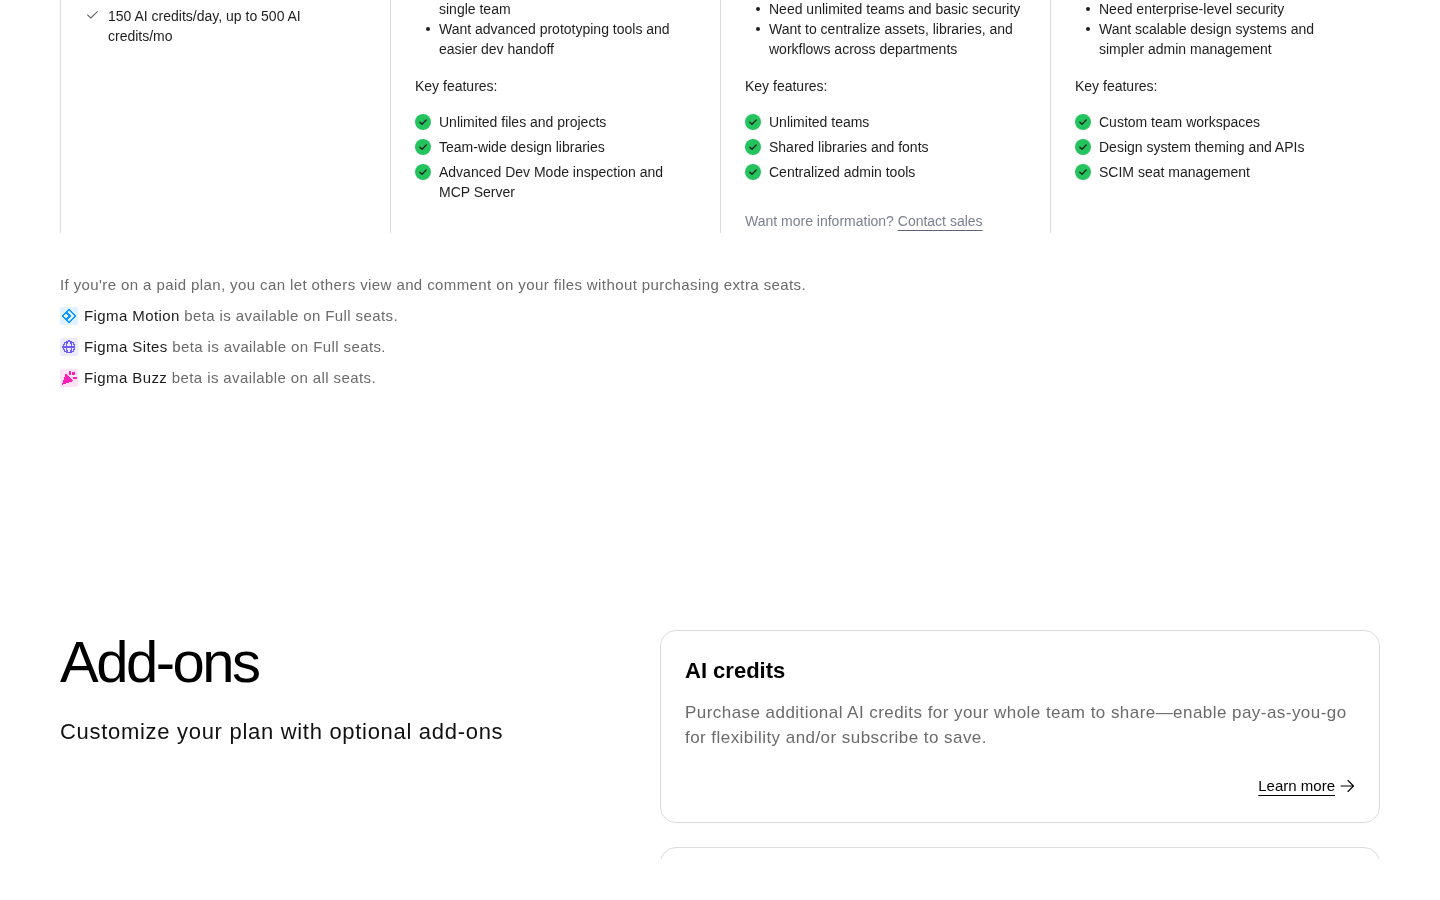 The image size is (1440, 900). Describe the element at coordinates (891, 39) in the screenshot. I see `audience-text: Want to centralize assets, libraries, and workflows across departments` at that location.